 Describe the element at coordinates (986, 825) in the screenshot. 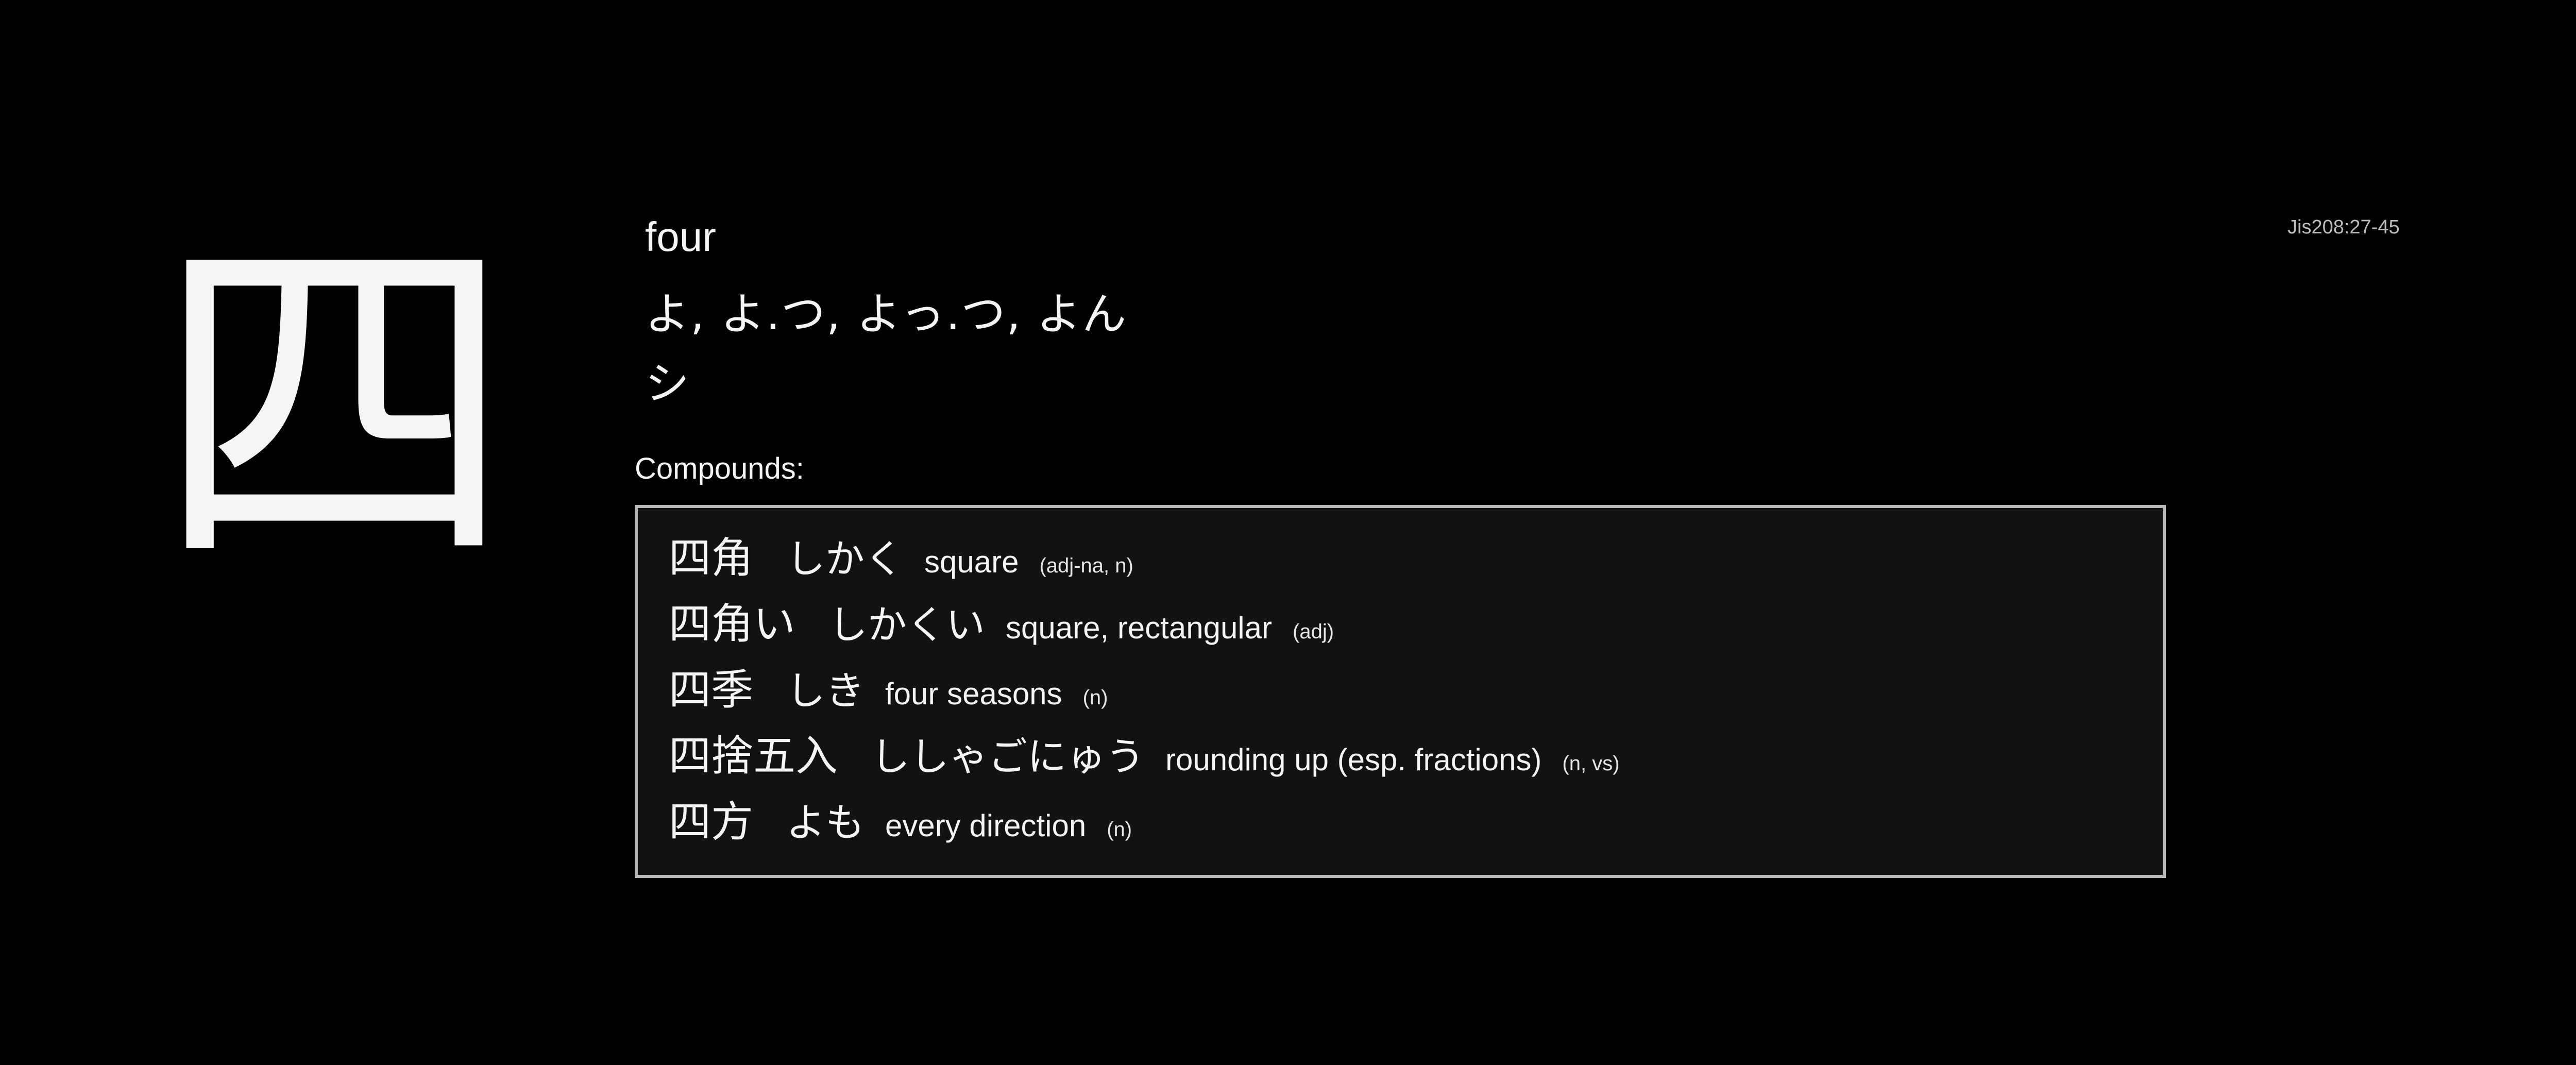

I see `compound-gloss: every direction` at that location.